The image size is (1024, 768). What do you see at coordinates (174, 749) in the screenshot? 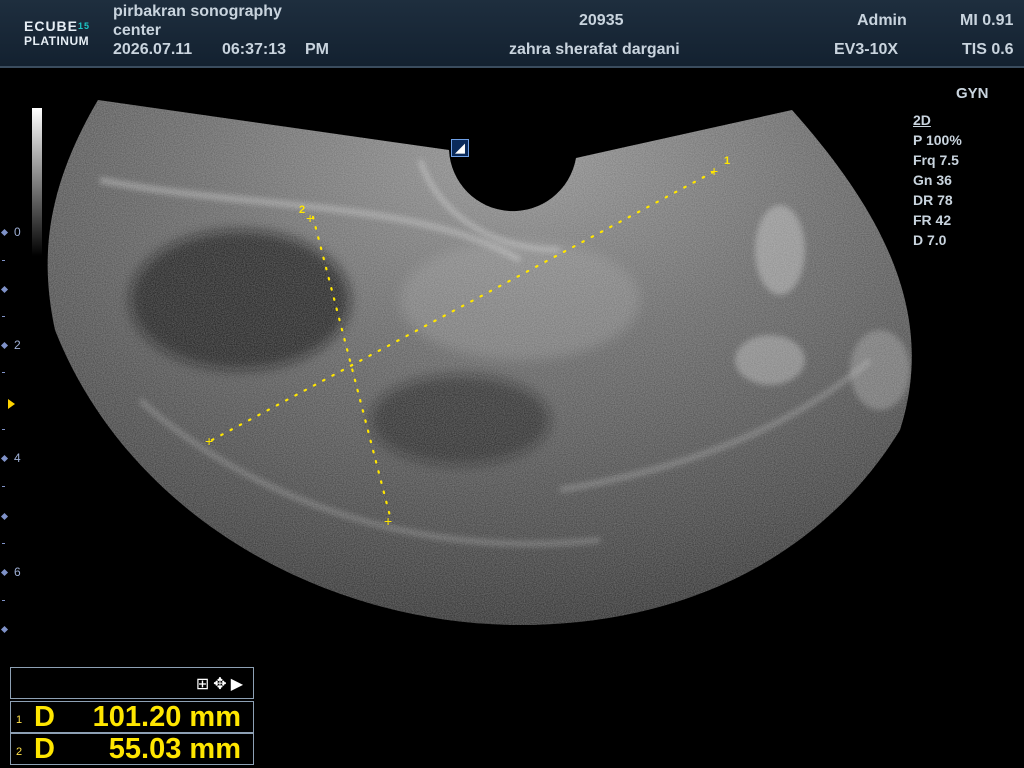
I see `measurement-value: 55.03 mm` at bounding box center [174, 749].